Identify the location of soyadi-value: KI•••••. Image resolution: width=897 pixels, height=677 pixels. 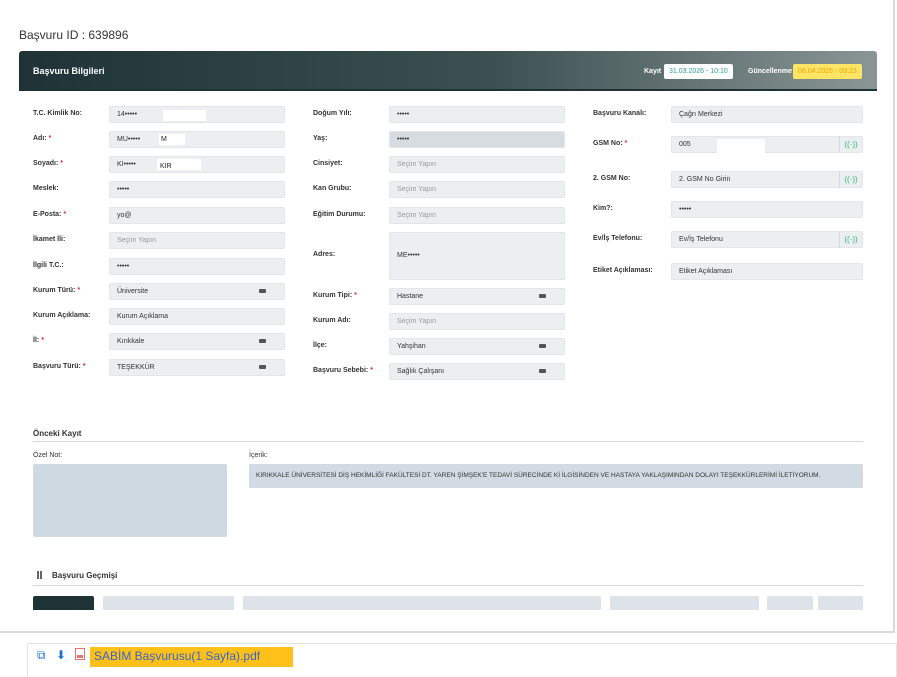
(126, 164).